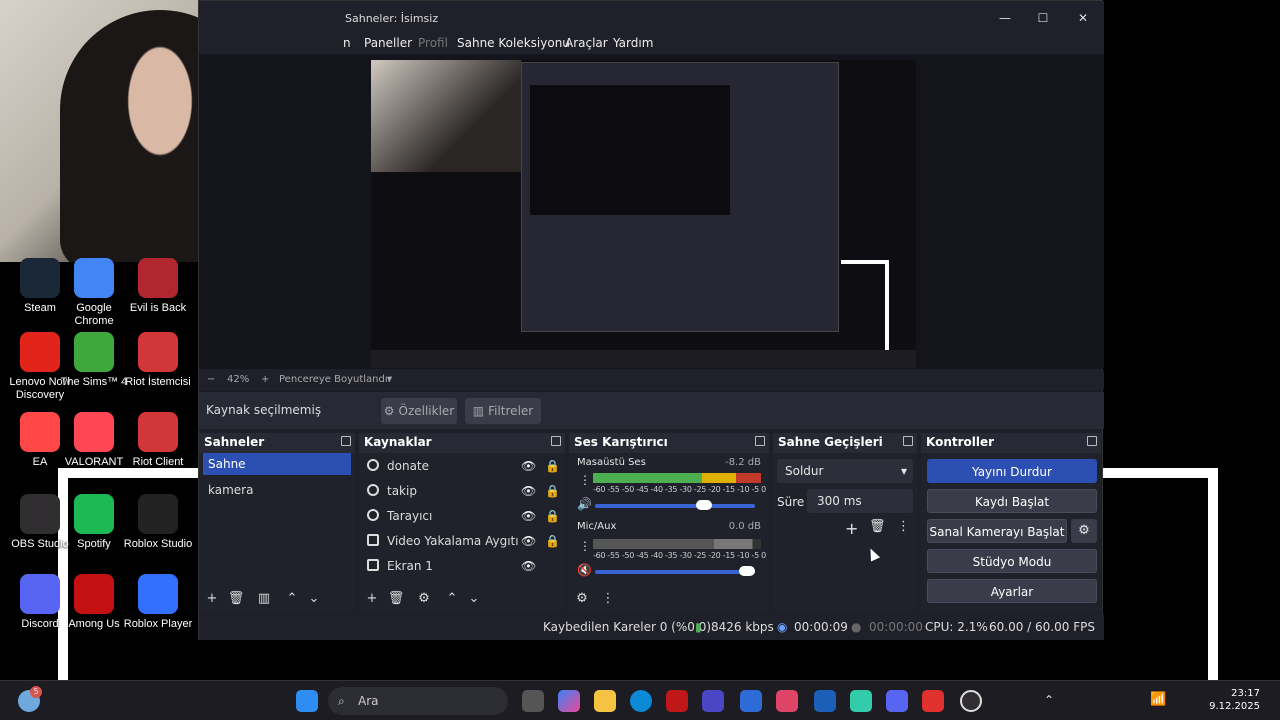 This screenshot has height=720, width=1280. I want to click on scene-item: Sahne, so click(277, 464).